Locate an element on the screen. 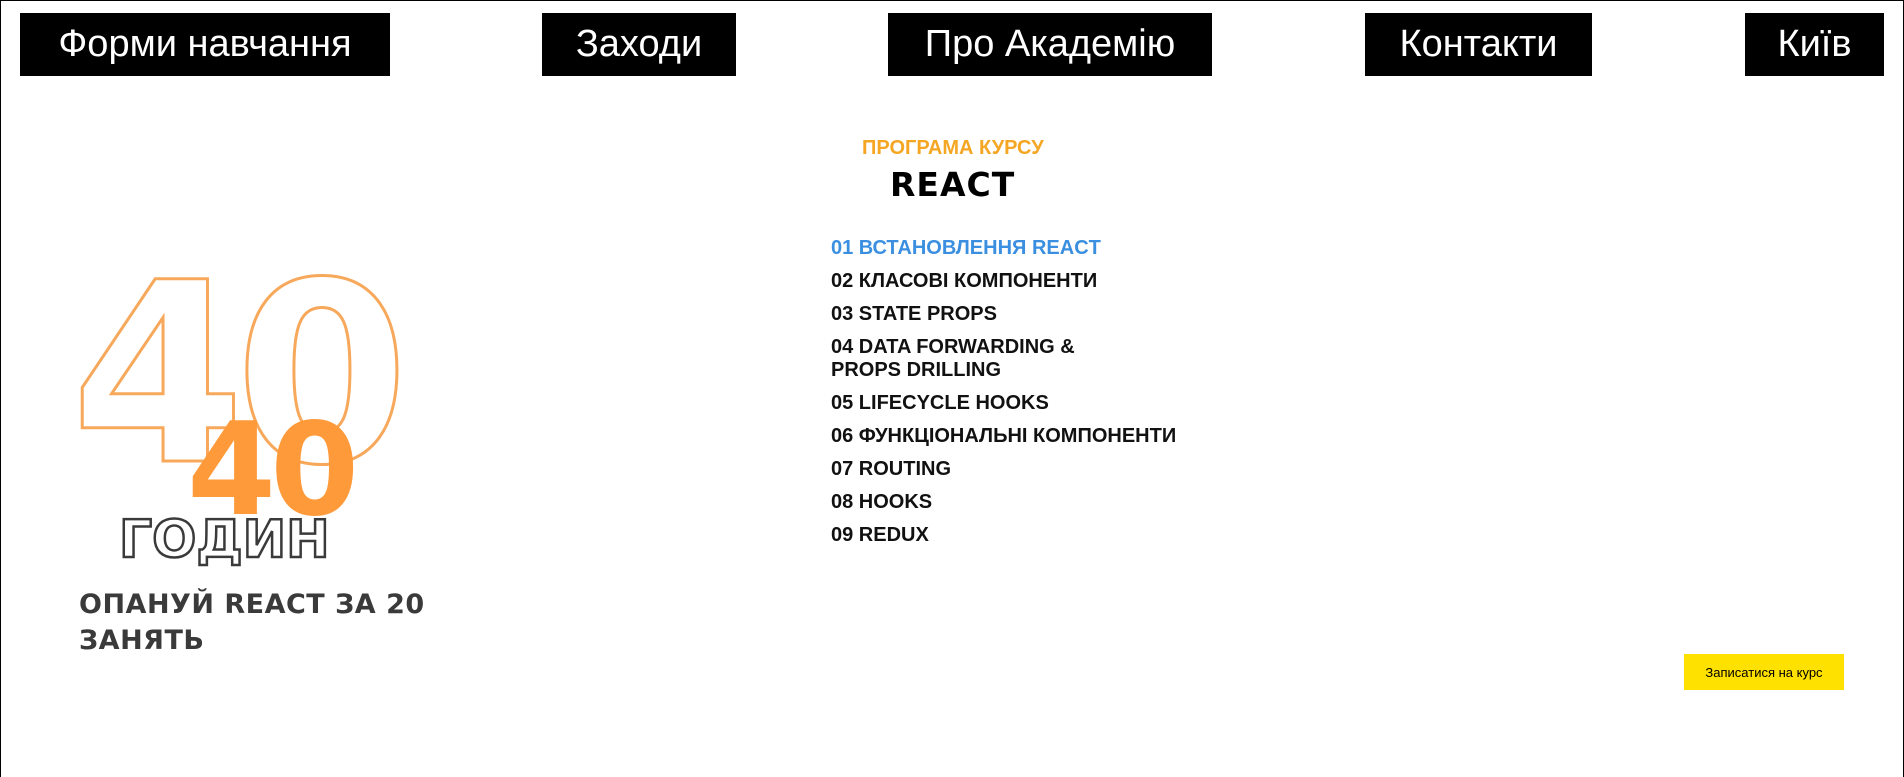 Image resolution: width=1904 pixels, height=777 pixels. module-item: 04 DATA FORWARDING & PROPS DRILLING is located at coordinates (961, 359).